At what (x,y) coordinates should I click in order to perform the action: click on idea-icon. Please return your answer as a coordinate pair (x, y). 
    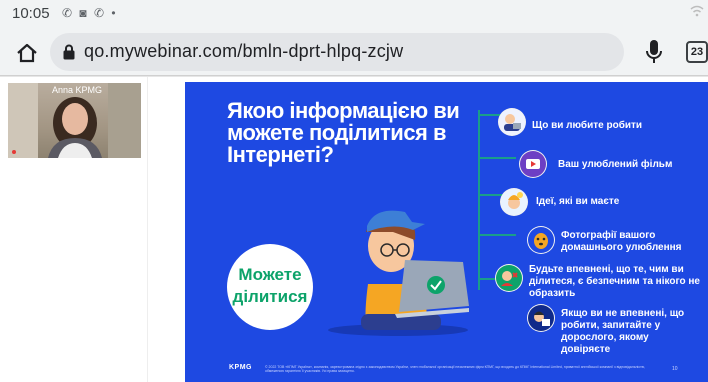
    Looking at the image, I should click on (514, 202).